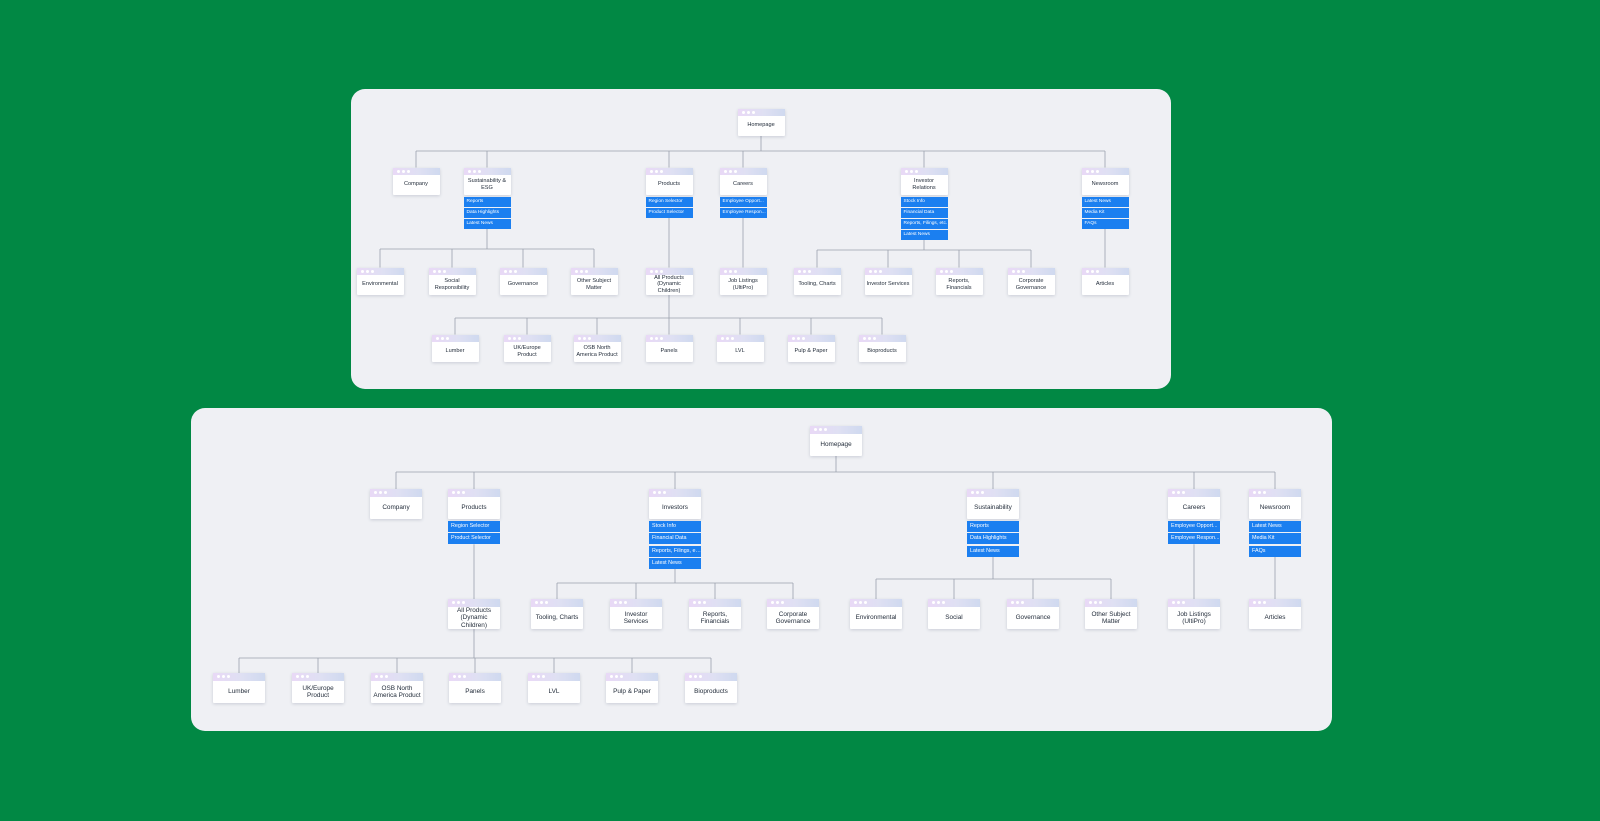  Describe the element at coordinates (1194, 617) in the screenshot. I see `page-job-listings-ultipro--label: Job Listings (UltiPro)` at that location.